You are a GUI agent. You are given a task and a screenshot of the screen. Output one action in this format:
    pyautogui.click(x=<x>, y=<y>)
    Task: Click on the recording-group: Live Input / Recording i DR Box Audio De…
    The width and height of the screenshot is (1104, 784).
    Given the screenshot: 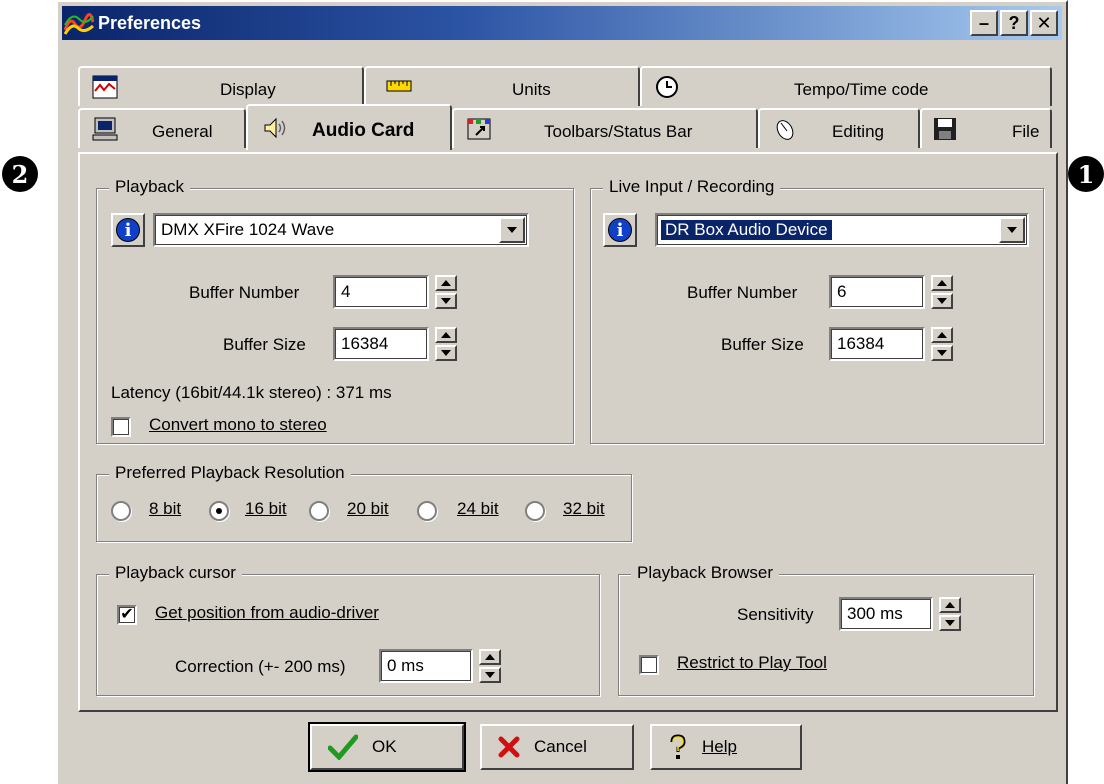 What is the action you would take?
    pyautogui.click(x=817, y=310)
    